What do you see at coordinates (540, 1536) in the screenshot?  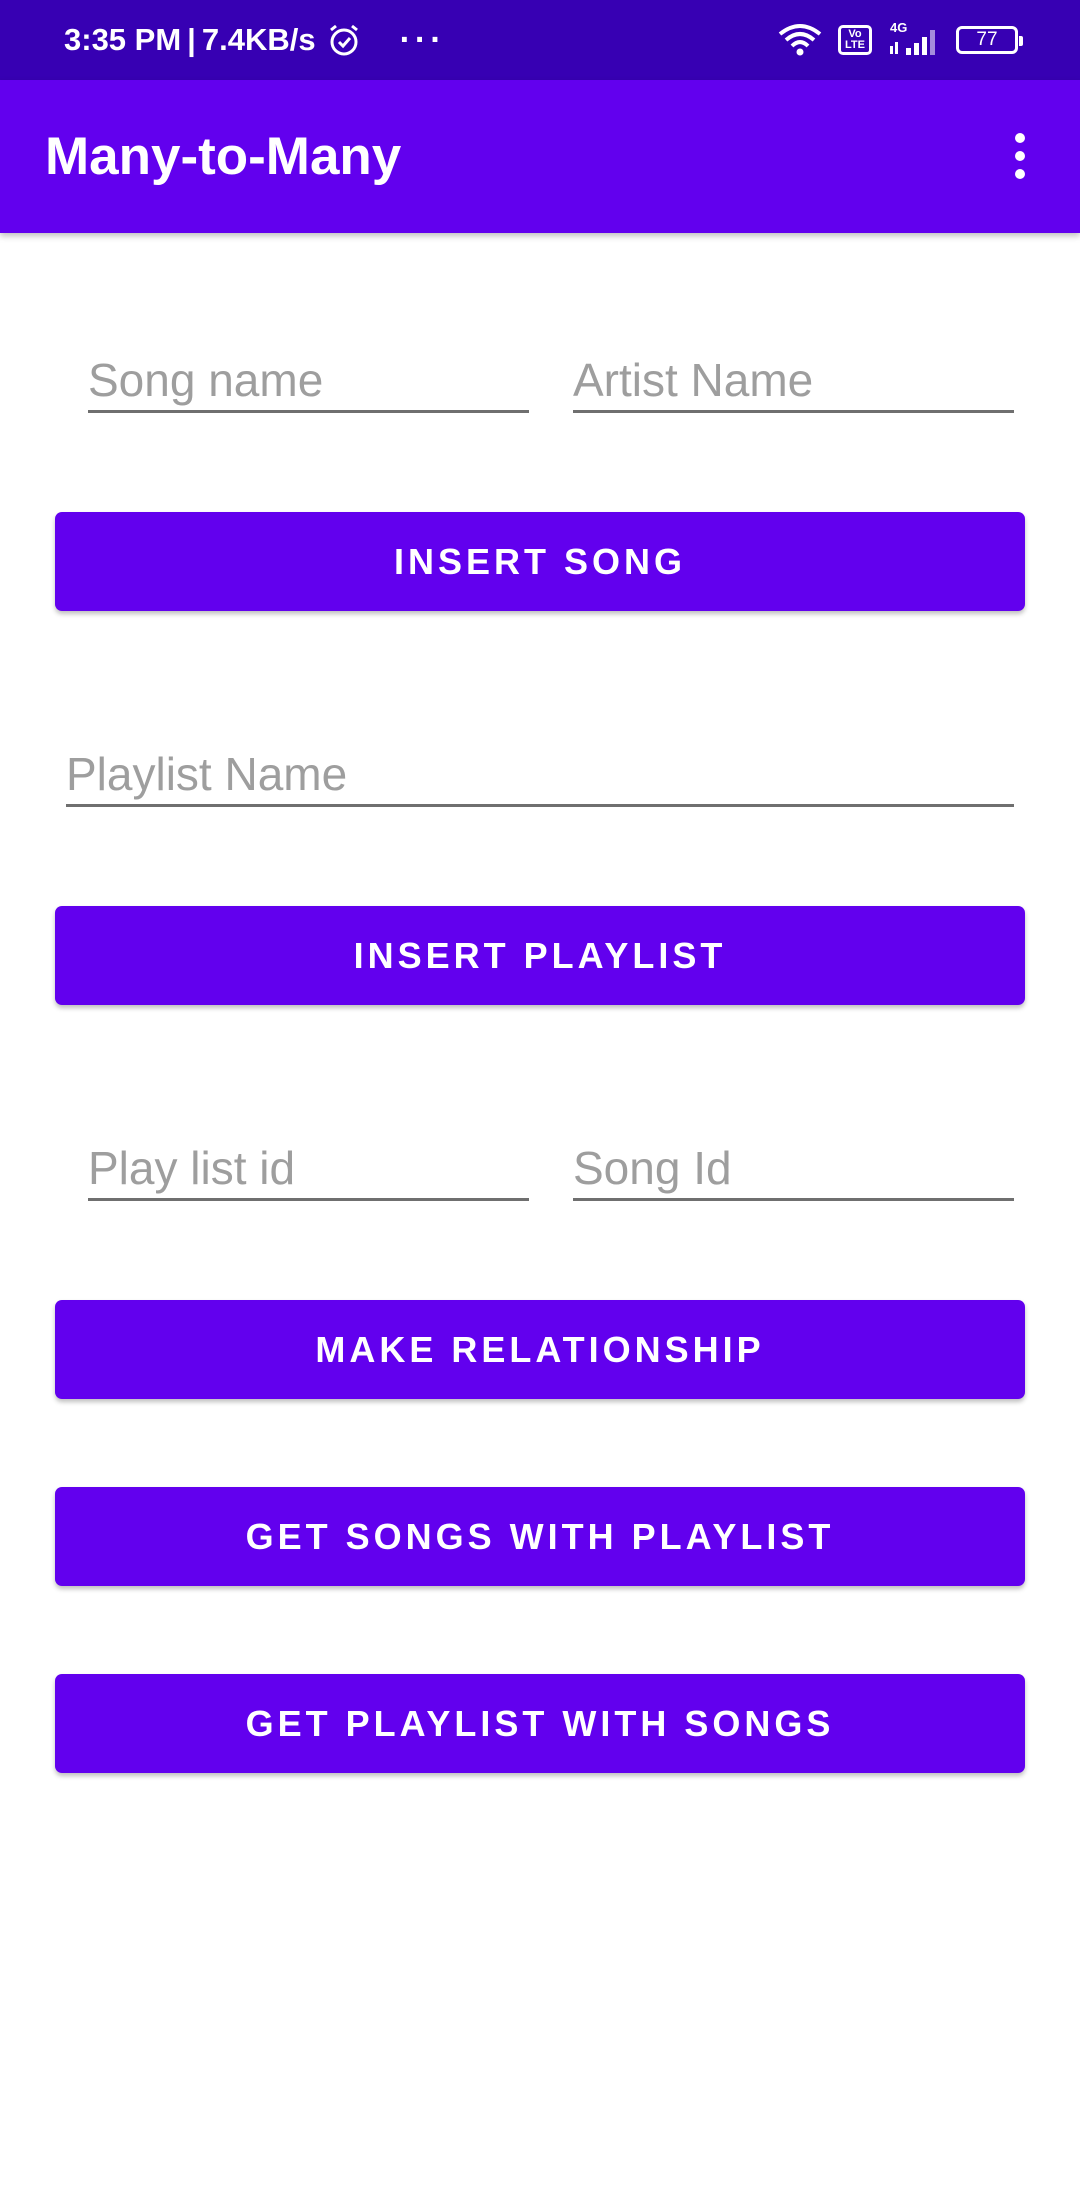 I see `get-songs-with-playlist-button: GET SONGS WITH PLAYLIST` at bounding box center [540, 1536].